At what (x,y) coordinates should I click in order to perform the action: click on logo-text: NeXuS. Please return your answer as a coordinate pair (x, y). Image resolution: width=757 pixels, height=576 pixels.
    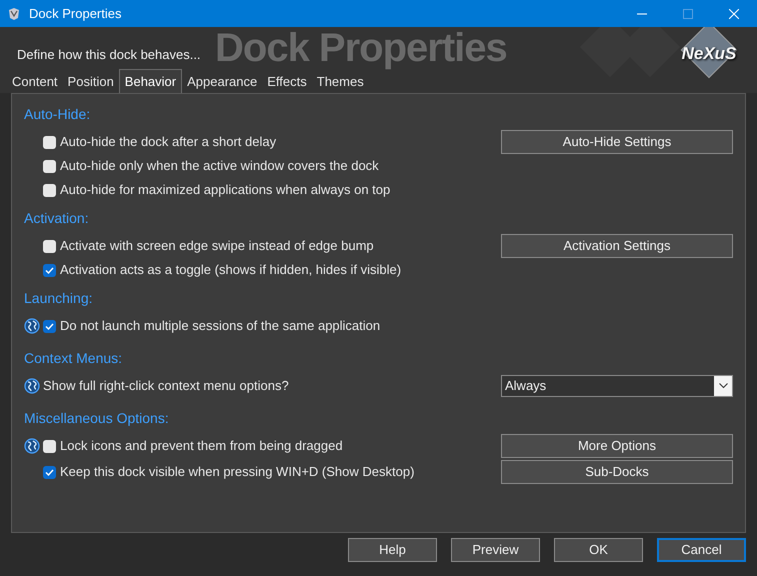
    Looking at the image, I should click on (709, 54).